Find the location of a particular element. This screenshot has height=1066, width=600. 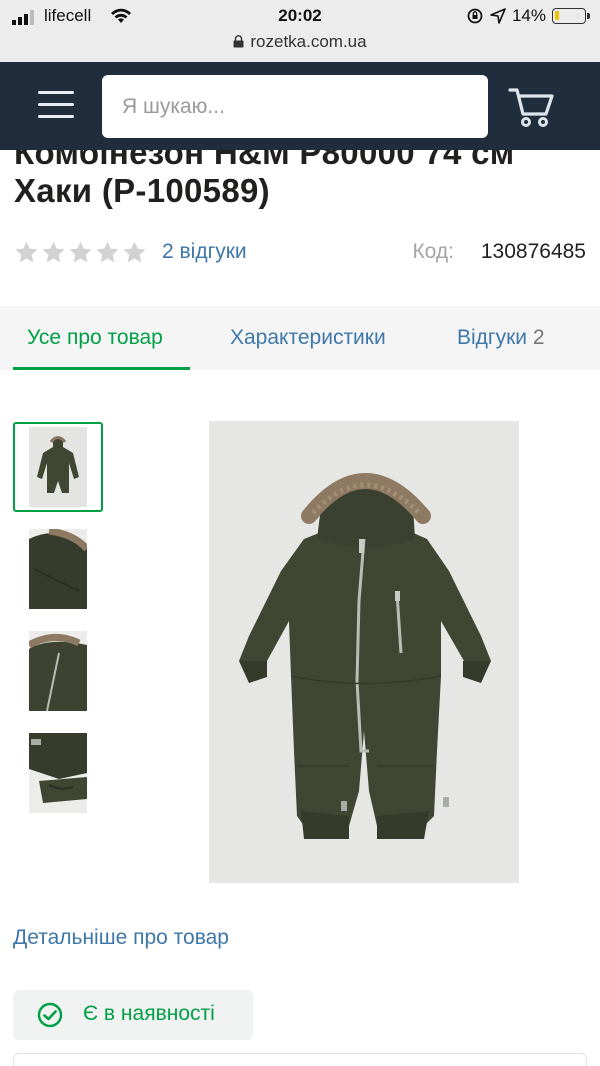

availability-text: Є в наявності is located at coordinates (149, 1013).